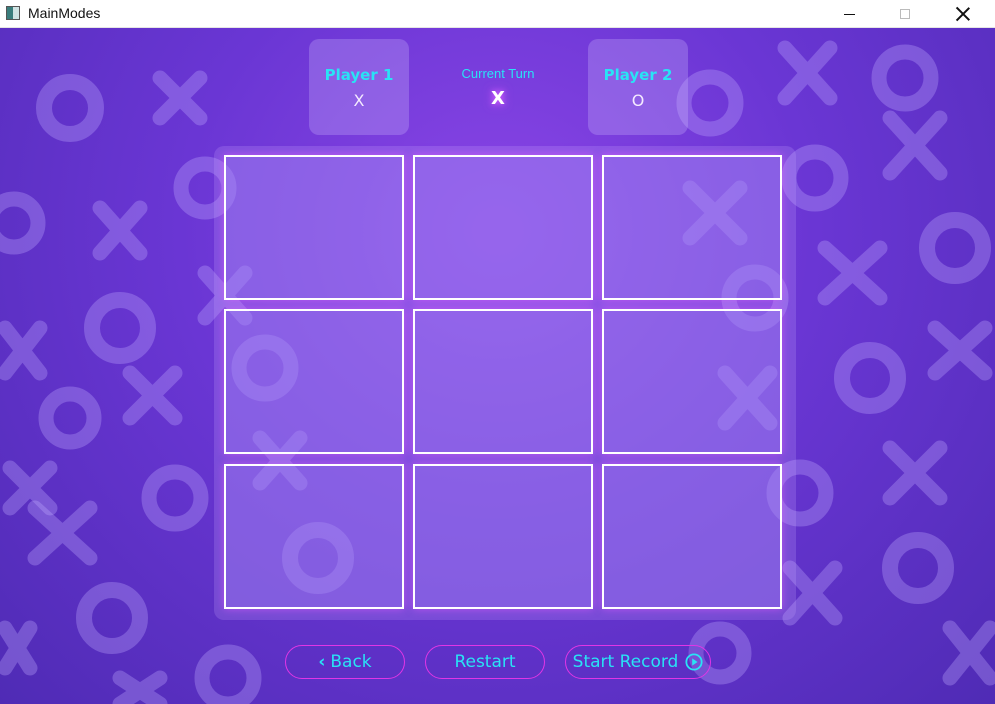 This screenshot has width=995, height=704. I want to click on start-record-button-label: Start Record, so click(625, 662).